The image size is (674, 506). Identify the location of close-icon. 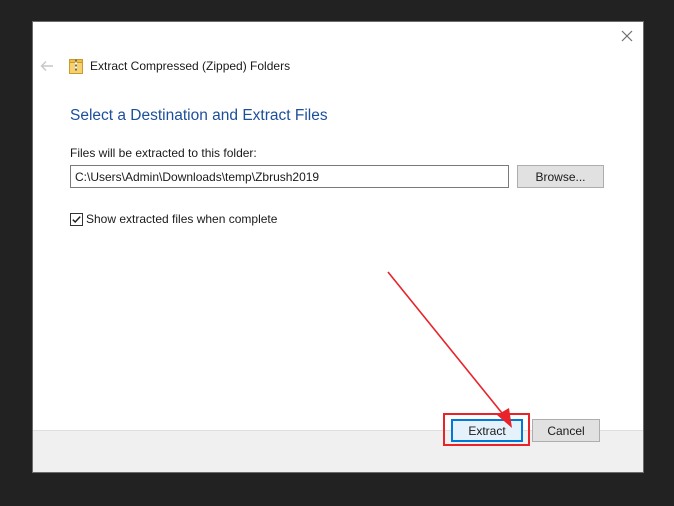
(627, 36).